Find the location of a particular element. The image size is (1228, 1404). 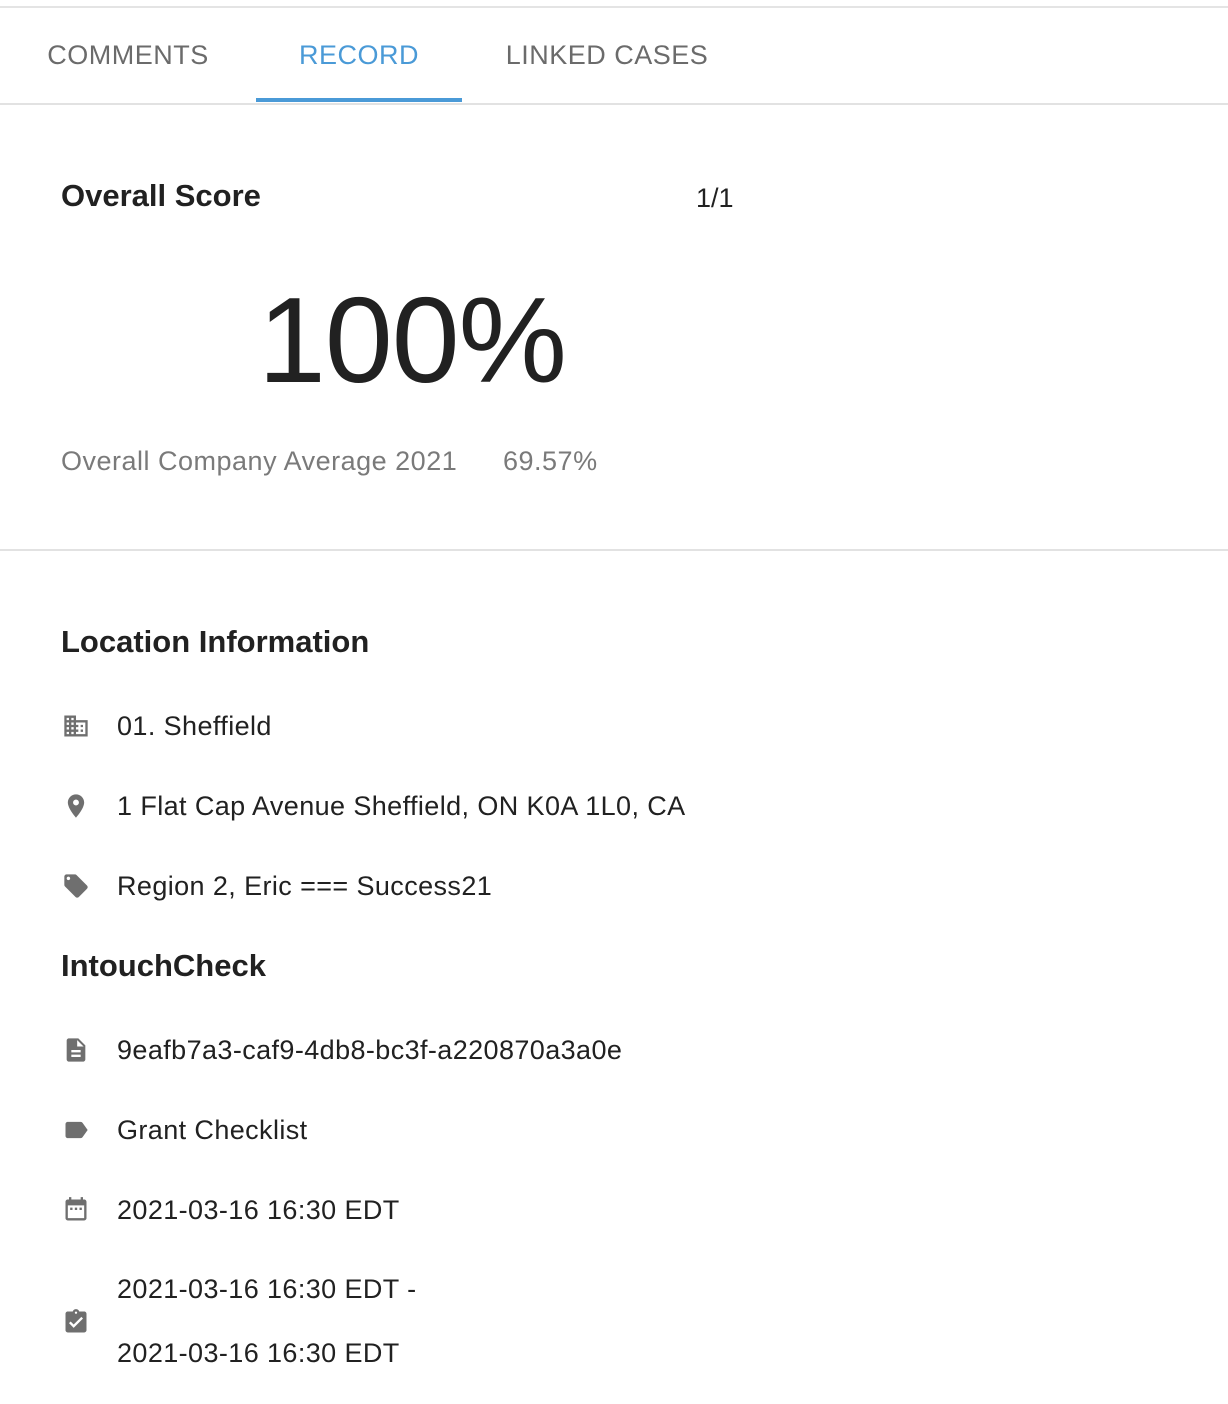

check-range-start: 2021-03-16 16:30 EDT - is located at coordinates (267, 1289).